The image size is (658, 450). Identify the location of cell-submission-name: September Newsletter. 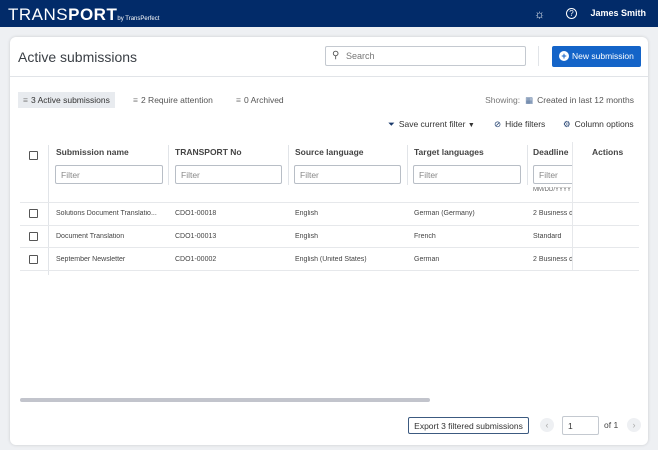
(111, 259).